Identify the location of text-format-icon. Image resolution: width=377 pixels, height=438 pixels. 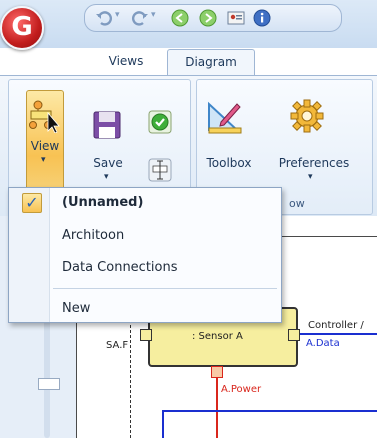
(160, 170).